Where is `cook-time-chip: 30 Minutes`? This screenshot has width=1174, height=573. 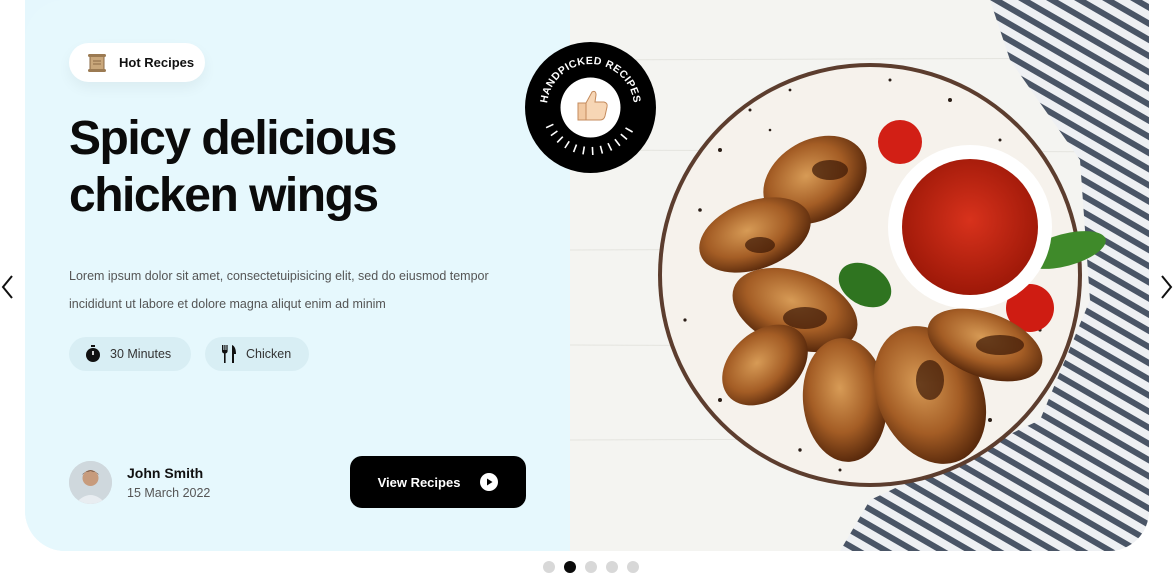
cook-time-chip: 30 Minutes is located at coordinates (130, 354).